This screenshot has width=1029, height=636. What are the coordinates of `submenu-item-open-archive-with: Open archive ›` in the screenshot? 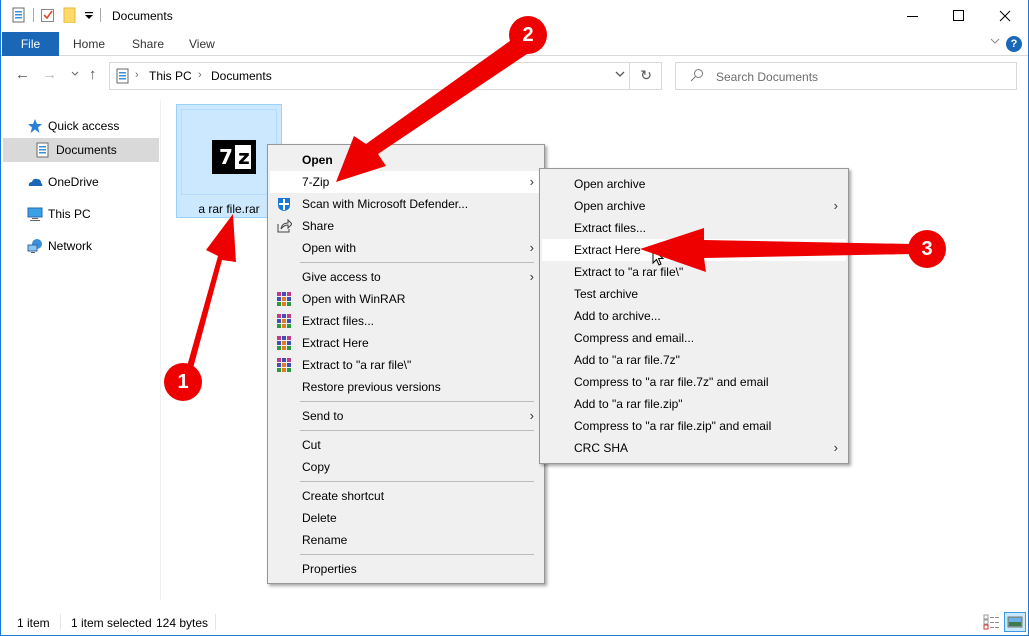 It's located at (694, 206).